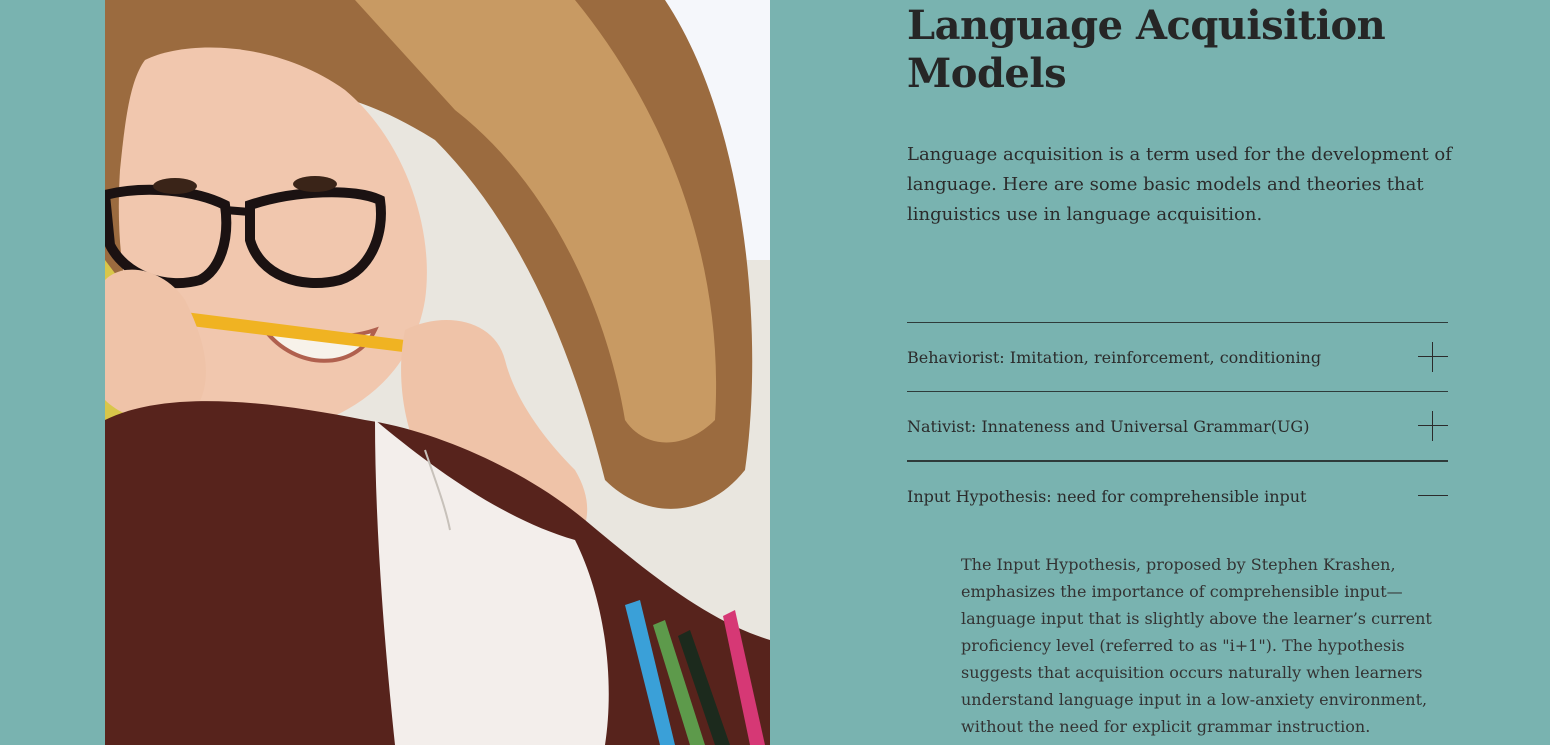 The width and height of the screenshot is (1550, 745). What do you see at coordinates (1433, 496) in the screenshot?
I see `minus-icon` at bounding box center [1433, 496].